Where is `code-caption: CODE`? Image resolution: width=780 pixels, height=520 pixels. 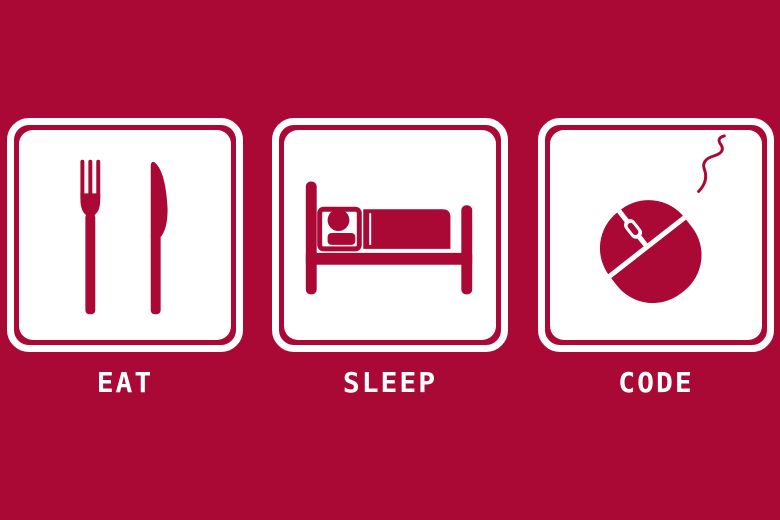 code-caption: CODE is located at coordinates (656, 382).